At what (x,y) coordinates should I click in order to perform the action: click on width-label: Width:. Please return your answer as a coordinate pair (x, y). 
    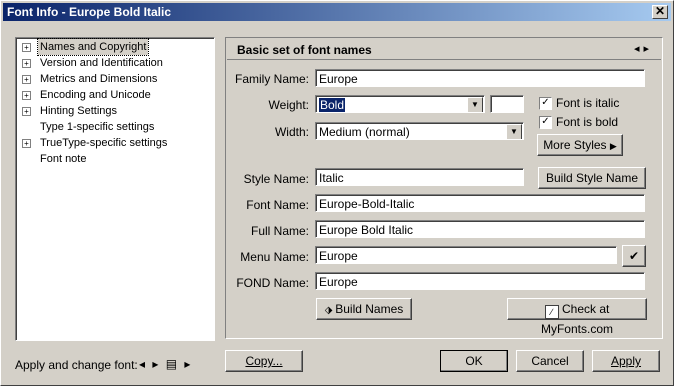
    Looking at the image, I should click on (291, 132).